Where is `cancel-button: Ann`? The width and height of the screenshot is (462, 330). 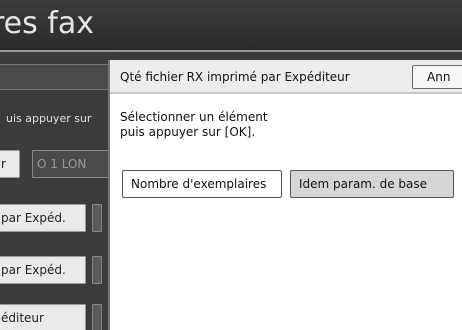
cancel-button: Ann is located at coordinates (437, 77).